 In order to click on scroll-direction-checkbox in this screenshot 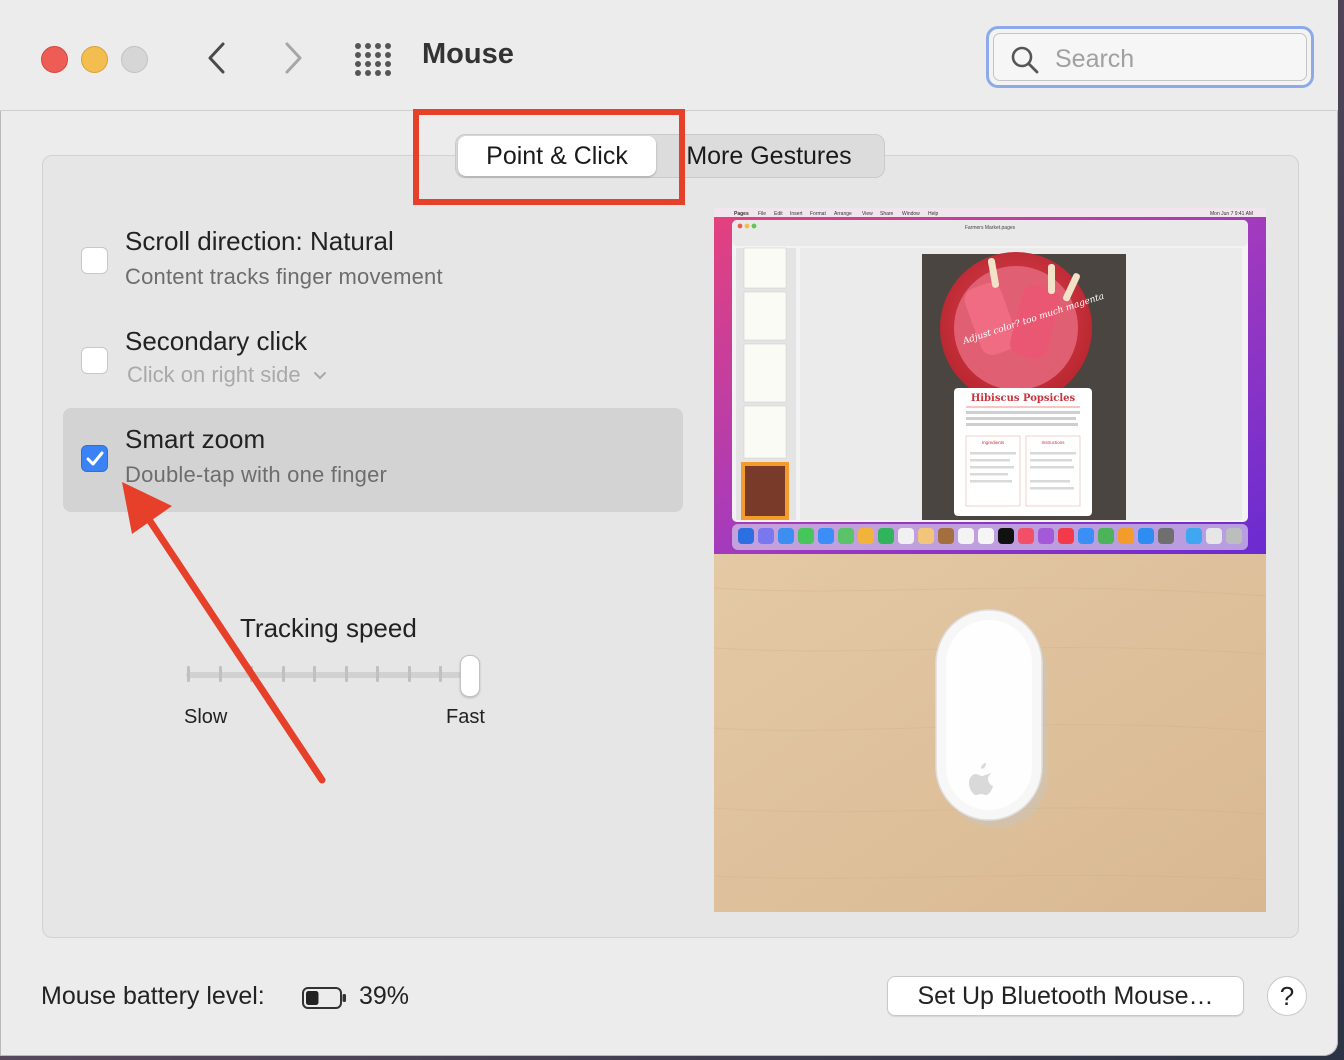, I will do `click(94, 260)`.